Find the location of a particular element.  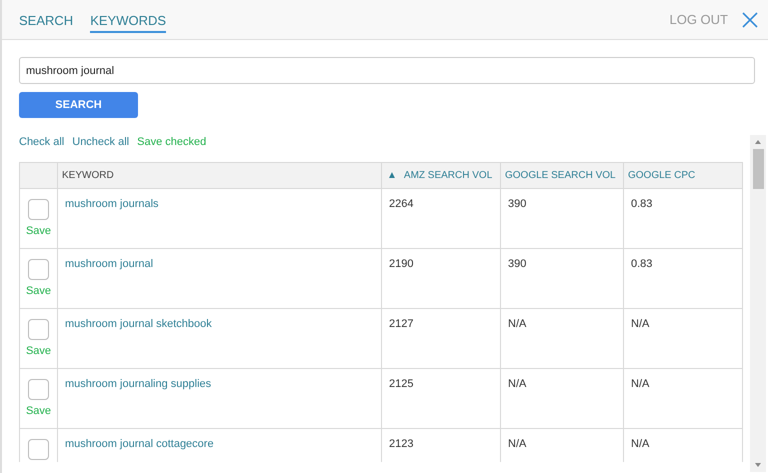

keyword-link: mushroom journal sketchbook is located at coordinates (138, 324).